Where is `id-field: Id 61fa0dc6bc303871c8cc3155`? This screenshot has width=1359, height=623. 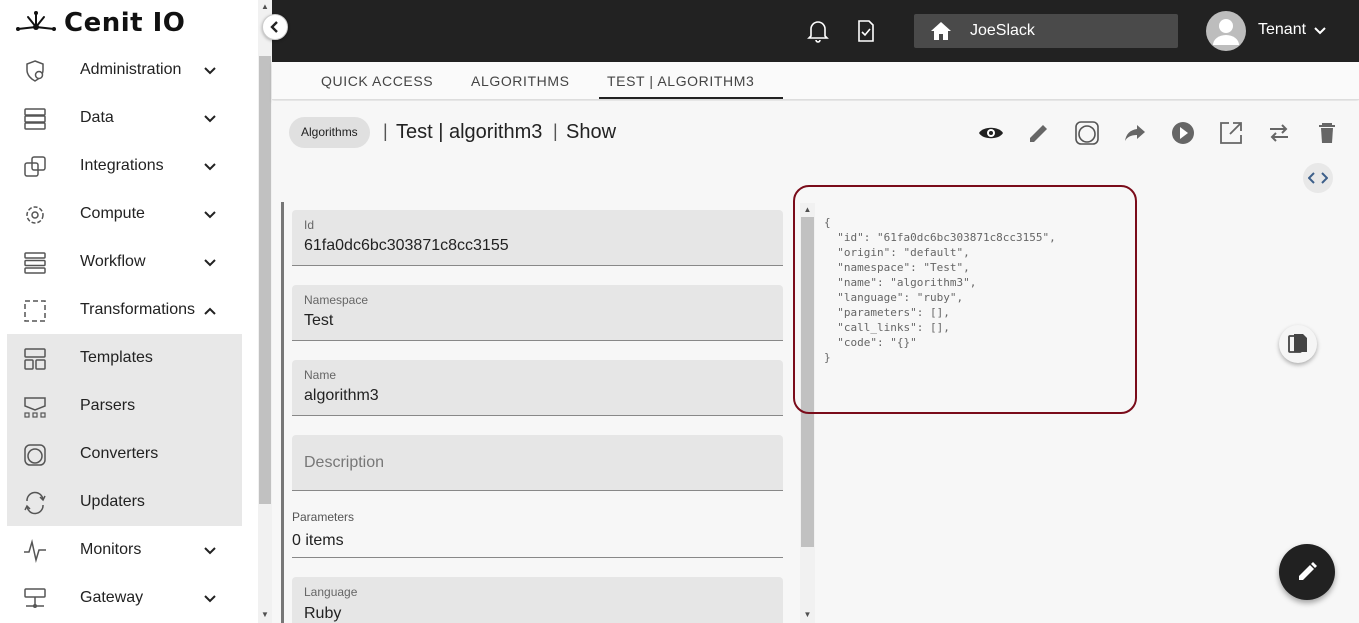 id-field: Id 61fa0dc6bc303871c8cc3155 is located at coordinates (537, 238).